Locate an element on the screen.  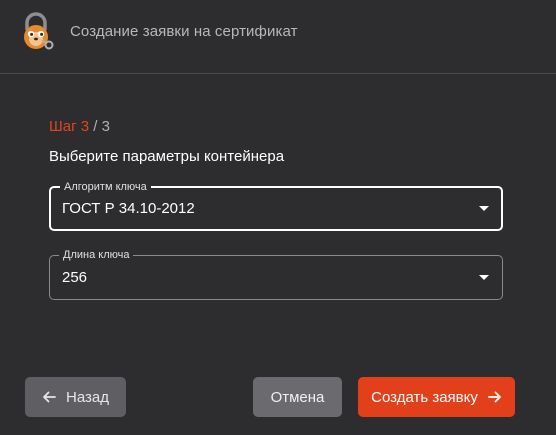
cancel-button-label: Отмена is located at coordinates (297, 397).